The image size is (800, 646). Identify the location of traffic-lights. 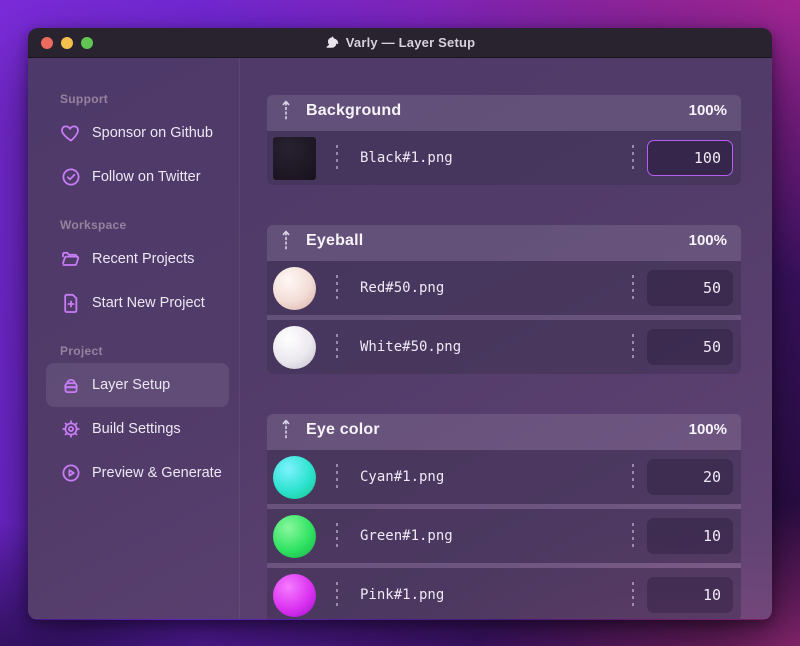
(67, 42).